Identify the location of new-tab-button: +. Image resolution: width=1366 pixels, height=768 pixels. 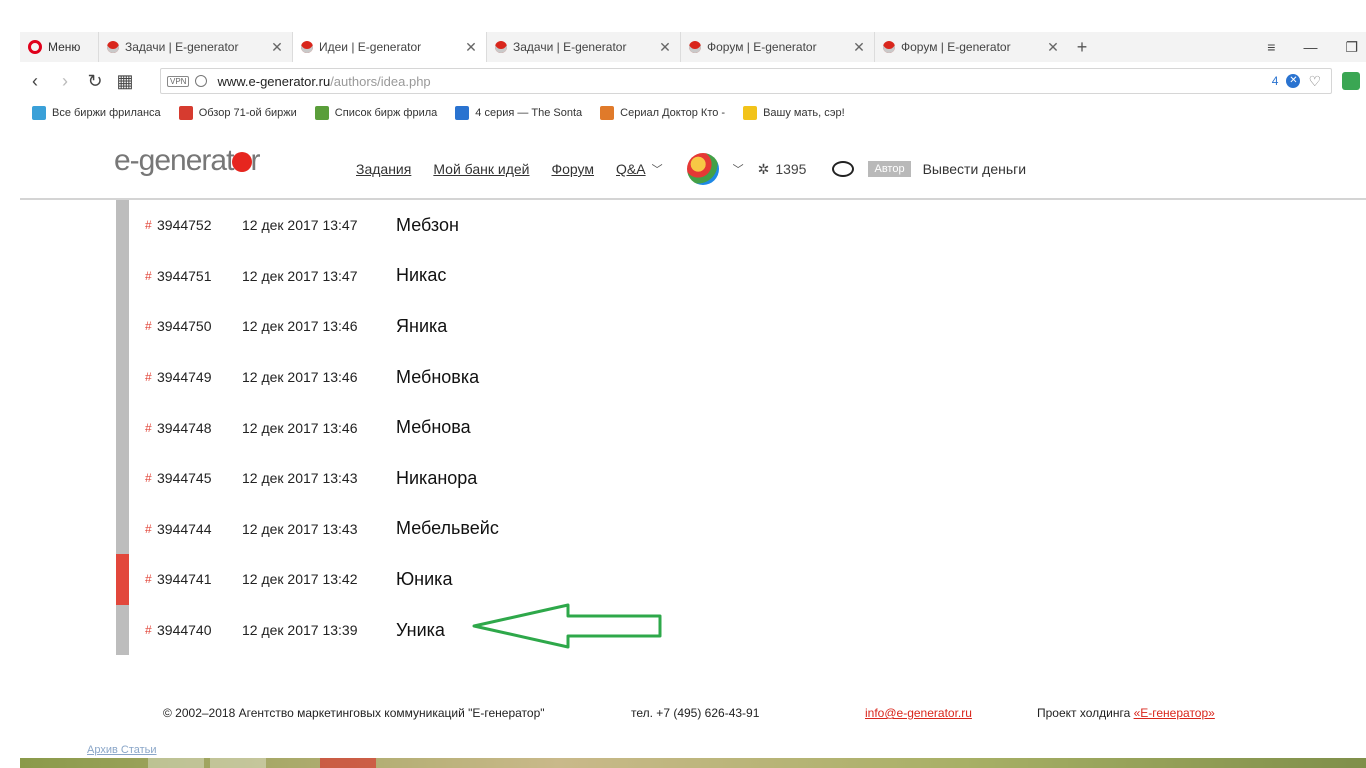
(1082, 47).